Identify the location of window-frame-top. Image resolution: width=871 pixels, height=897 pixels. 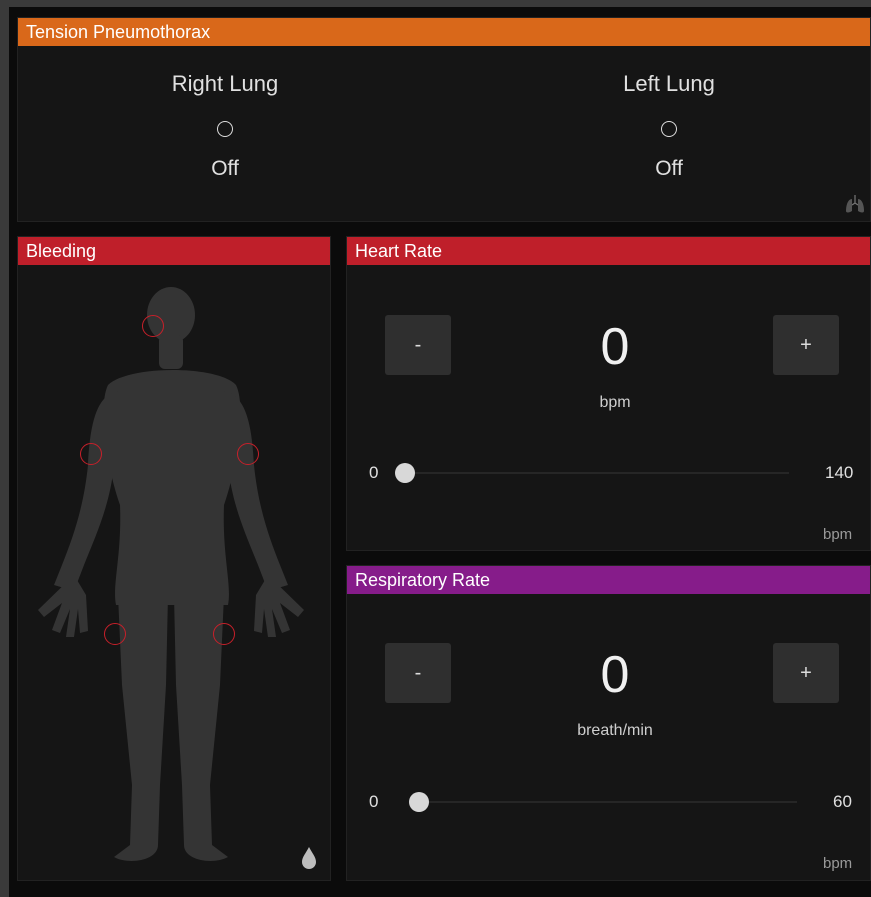
(435, 3).